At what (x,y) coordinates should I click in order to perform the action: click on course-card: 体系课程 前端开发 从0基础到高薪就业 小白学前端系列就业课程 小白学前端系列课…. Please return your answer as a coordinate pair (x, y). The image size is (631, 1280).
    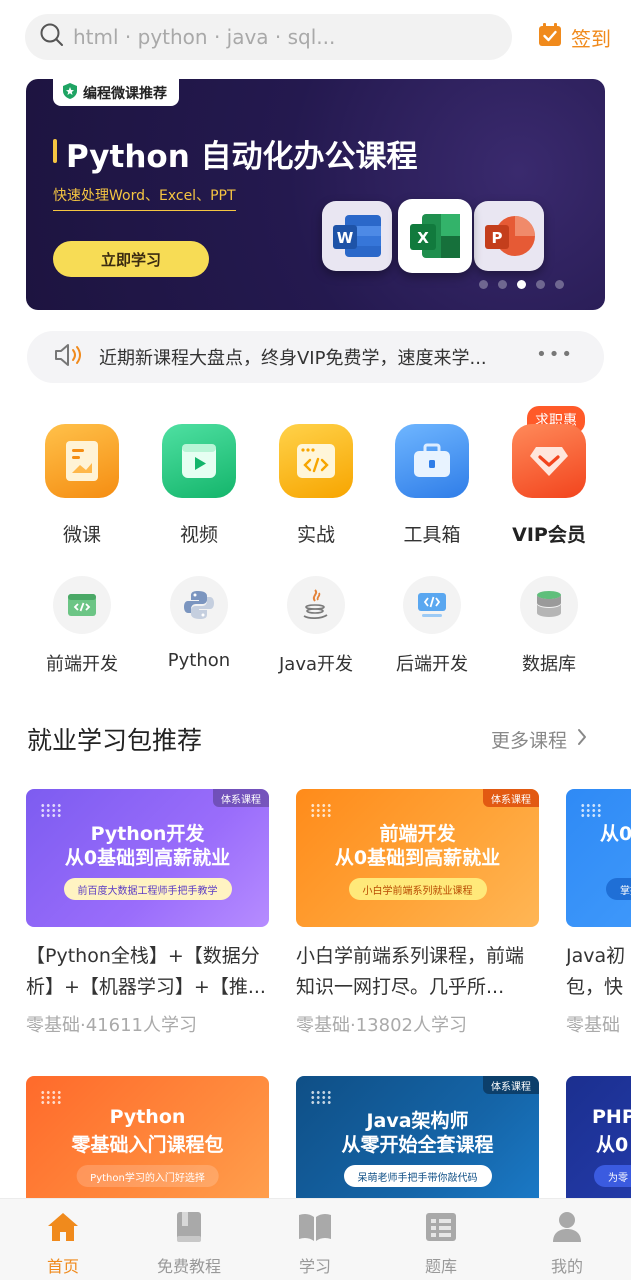
    Looking at the image, I should click on (417, 913).